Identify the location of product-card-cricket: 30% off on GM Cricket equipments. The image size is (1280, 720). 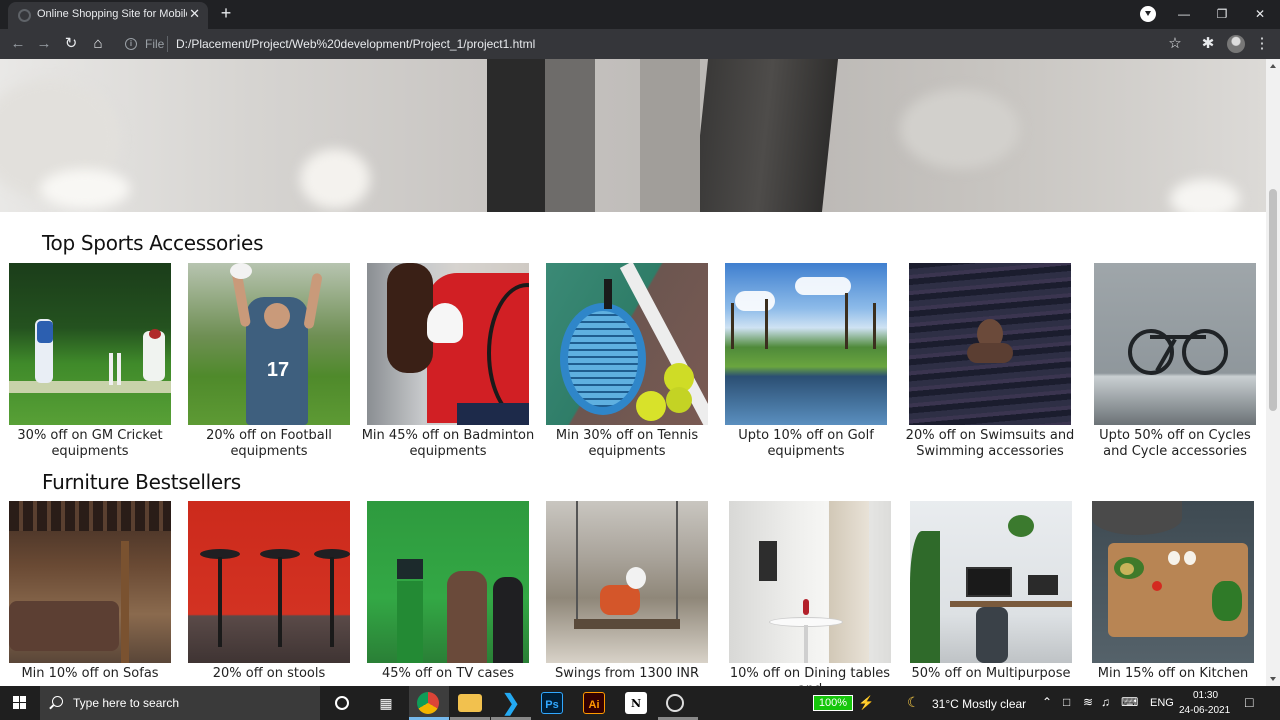
(90, 361).